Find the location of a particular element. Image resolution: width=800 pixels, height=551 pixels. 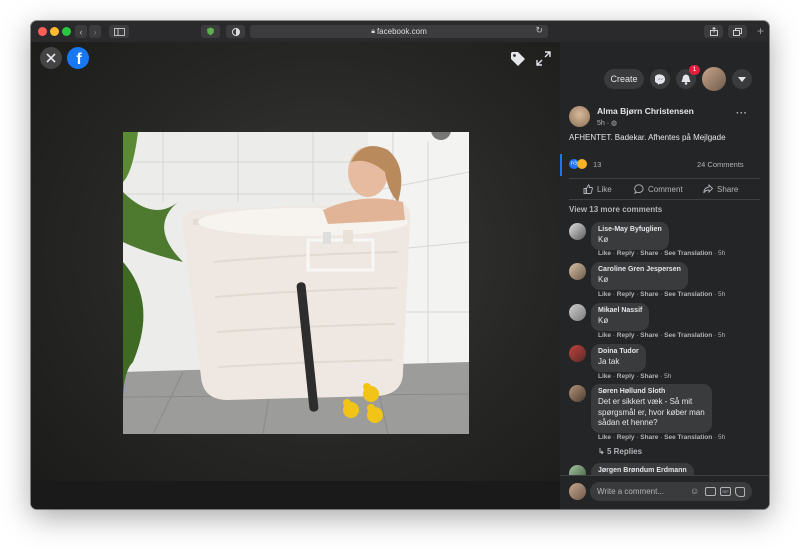

emoji-icon: ☺ is located at coordinates (694, 491).